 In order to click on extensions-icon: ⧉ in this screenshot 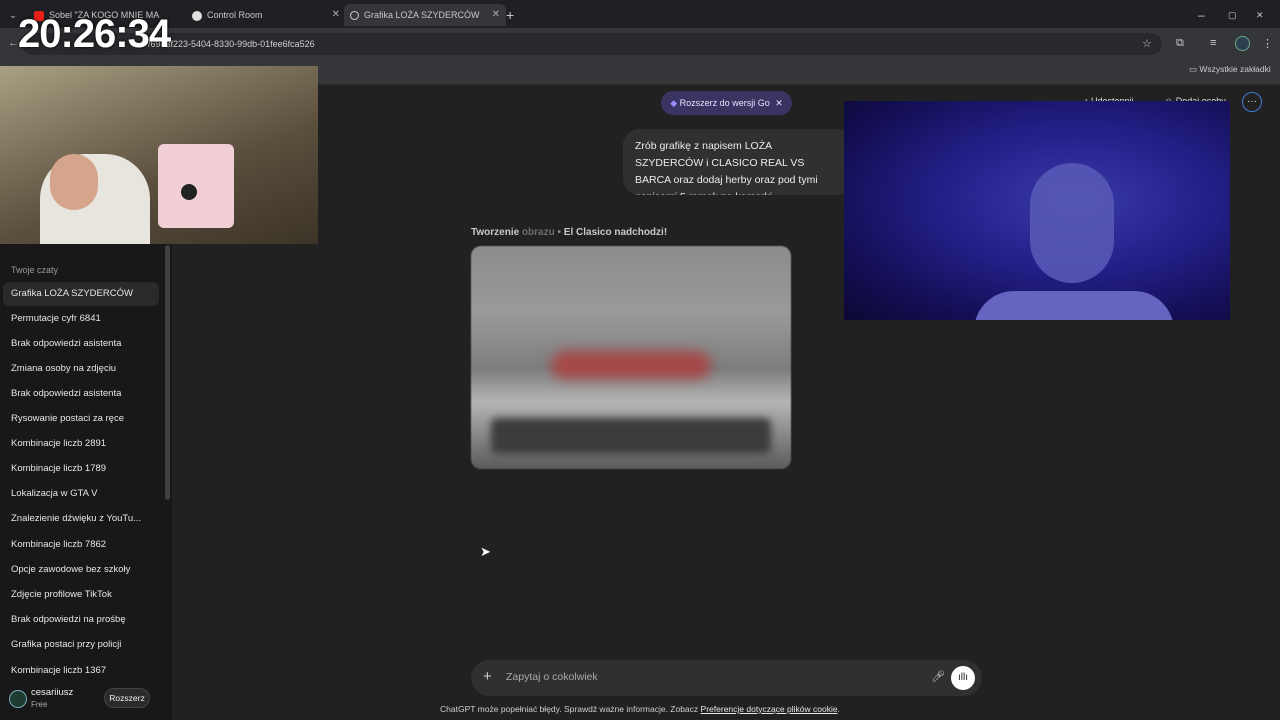, I will do `click(1180, 43)`.